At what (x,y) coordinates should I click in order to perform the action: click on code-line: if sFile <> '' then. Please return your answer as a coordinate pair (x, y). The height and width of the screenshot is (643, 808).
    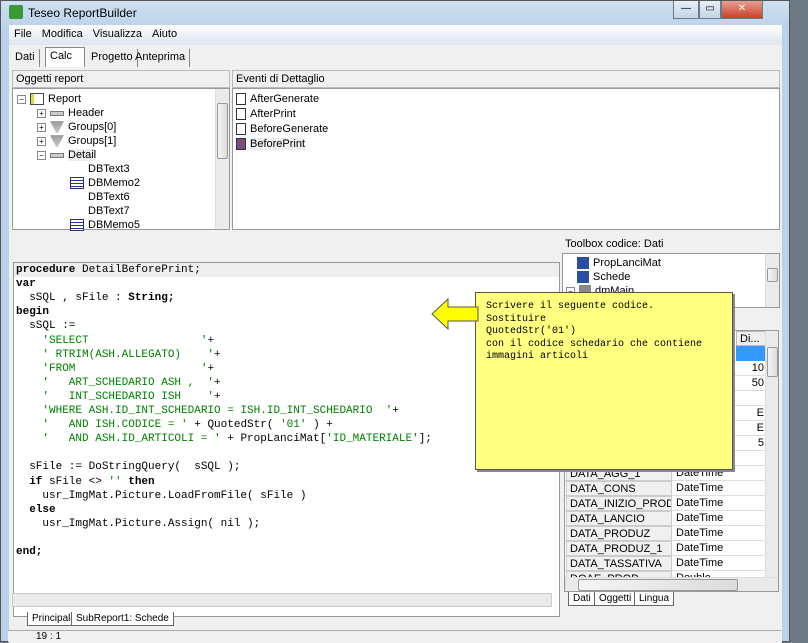
    Looking at the image, I should click on (85, 482).